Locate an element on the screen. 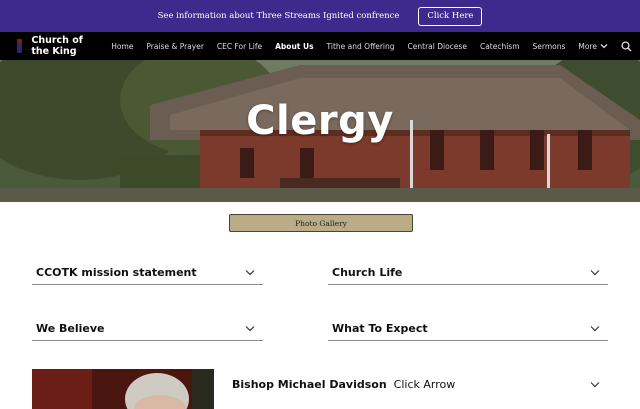 The image size is (640, 409). nav-more-menu: More is located at coordinates (593, 46).